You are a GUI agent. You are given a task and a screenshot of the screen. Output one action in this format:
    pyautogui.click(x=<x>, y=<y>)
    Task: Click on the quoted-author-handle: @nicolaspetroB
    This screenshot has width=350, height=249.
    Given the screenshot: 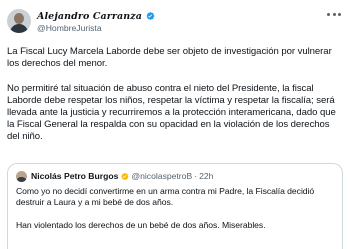 What is the action you would take?
    pyautogui.click(x=161, y=176)
    